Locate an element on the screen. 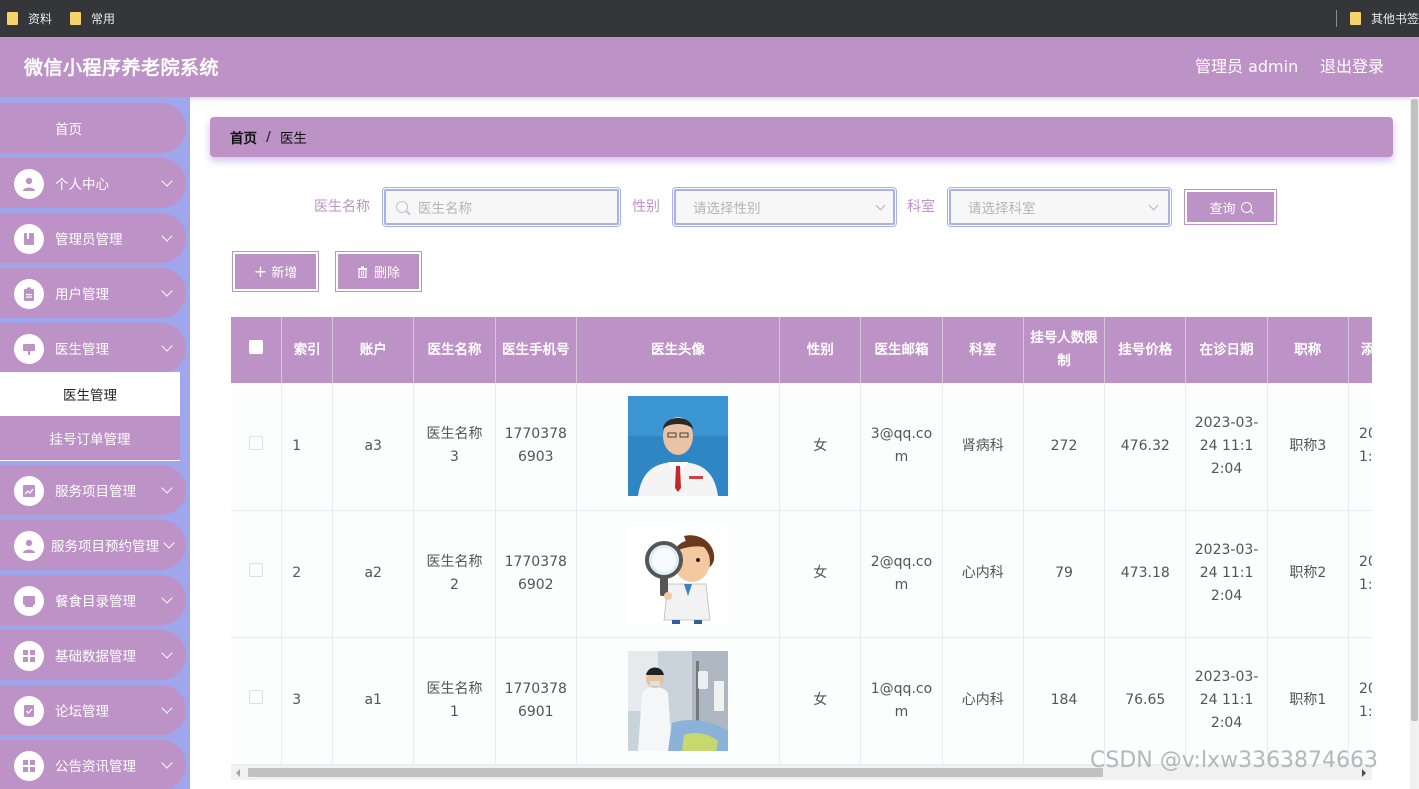 This screenshot has width=1419, height=789. breadcrumb-home: 首页 is located at coordinates (243, 137).